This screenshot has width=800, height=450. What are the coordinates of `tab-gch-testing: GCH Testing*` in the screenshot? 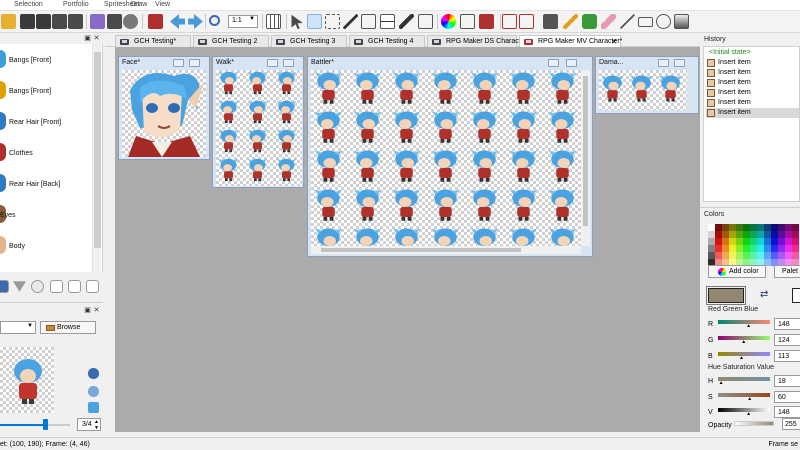 It's located at (153, 41).